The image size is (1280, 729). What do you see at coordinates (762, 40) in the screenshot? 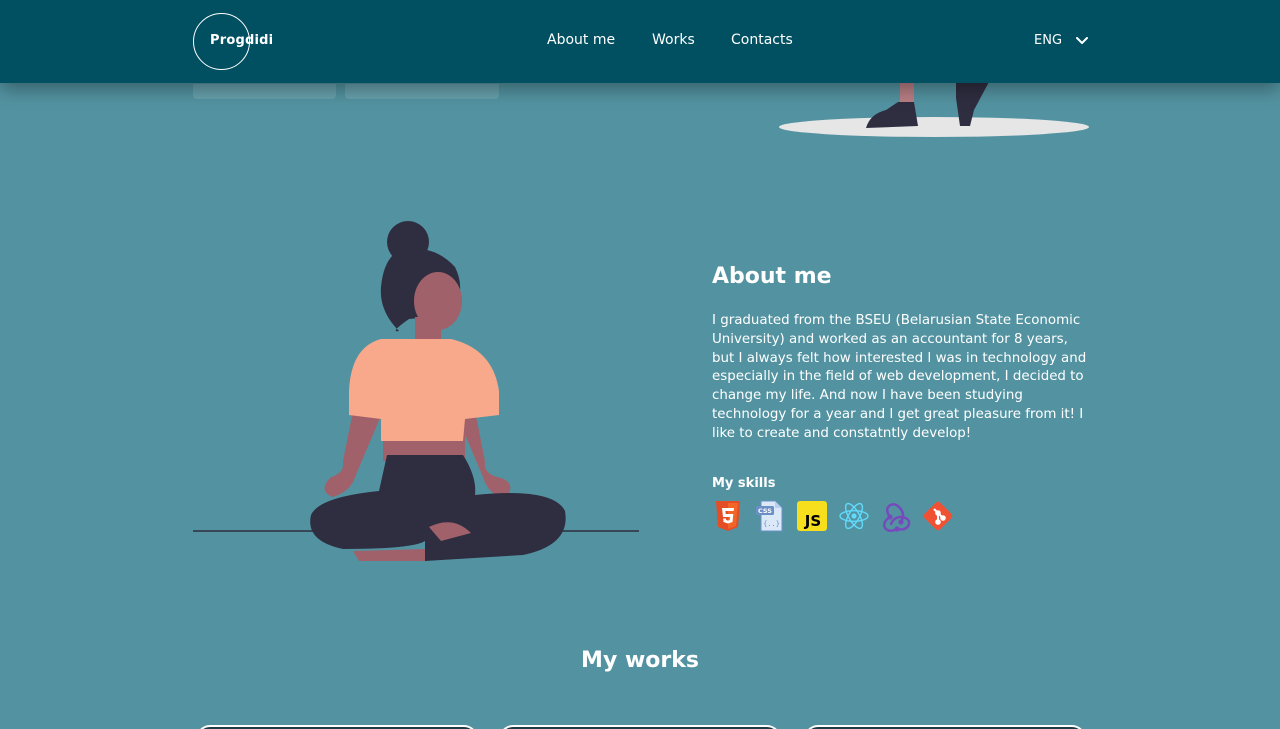
I see `nav-link-contacts: Contacts` at bounding box center [762, 40].